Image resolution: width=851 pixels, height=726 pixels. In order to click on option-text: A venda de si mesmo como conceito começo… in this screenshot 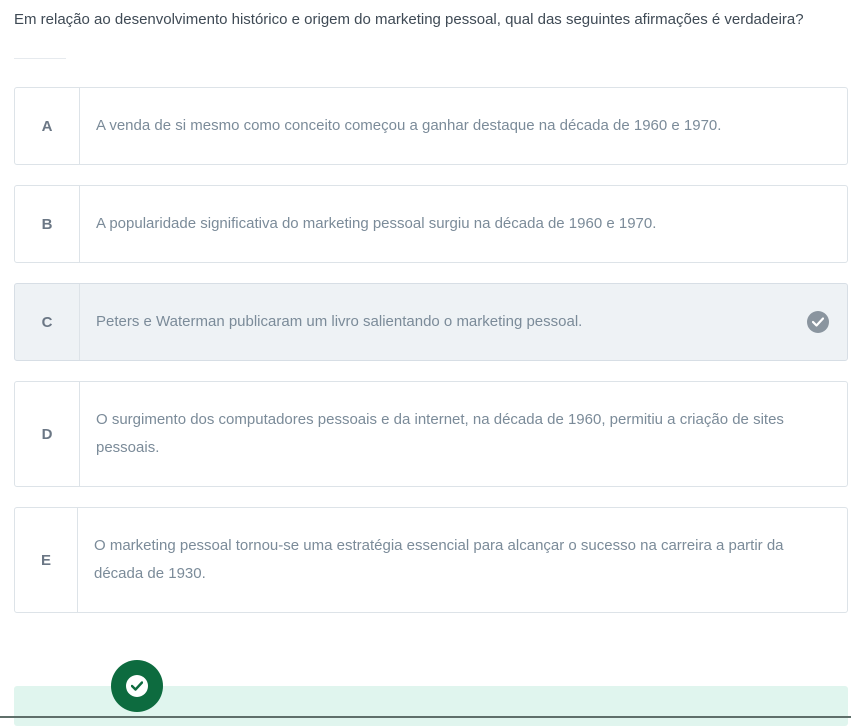, I will do `click(409, 125)`.